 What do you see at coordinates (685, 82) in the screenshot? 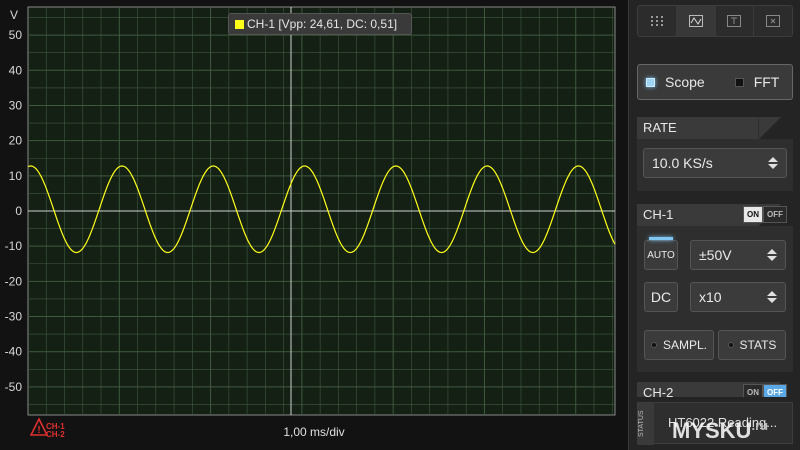
I see `scope-mode-label: Scope` at bounding box center [685, 82].